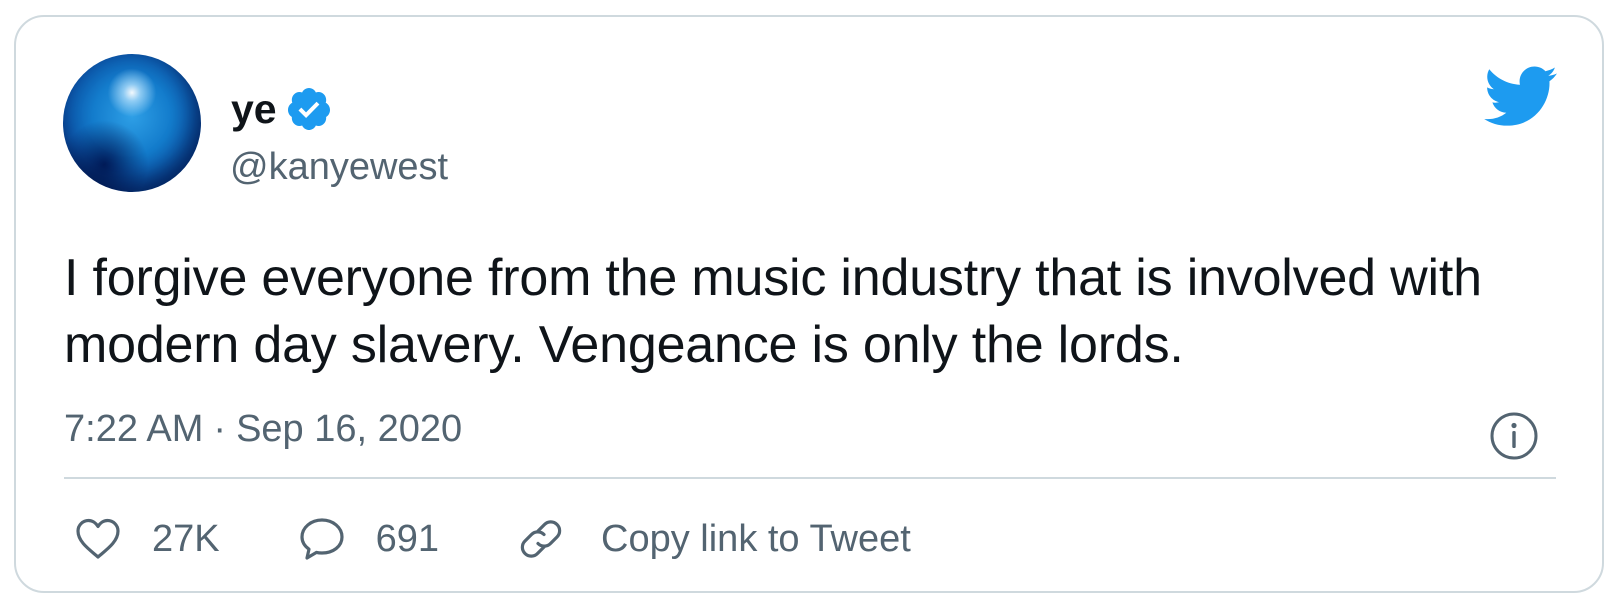 The height and width of the screenshot is (603, 1618). Describe the element at coordinates (492, 539) in the screenshot. I see `tweet-actions: 27K 691 Copy link to Tweet` at that location.